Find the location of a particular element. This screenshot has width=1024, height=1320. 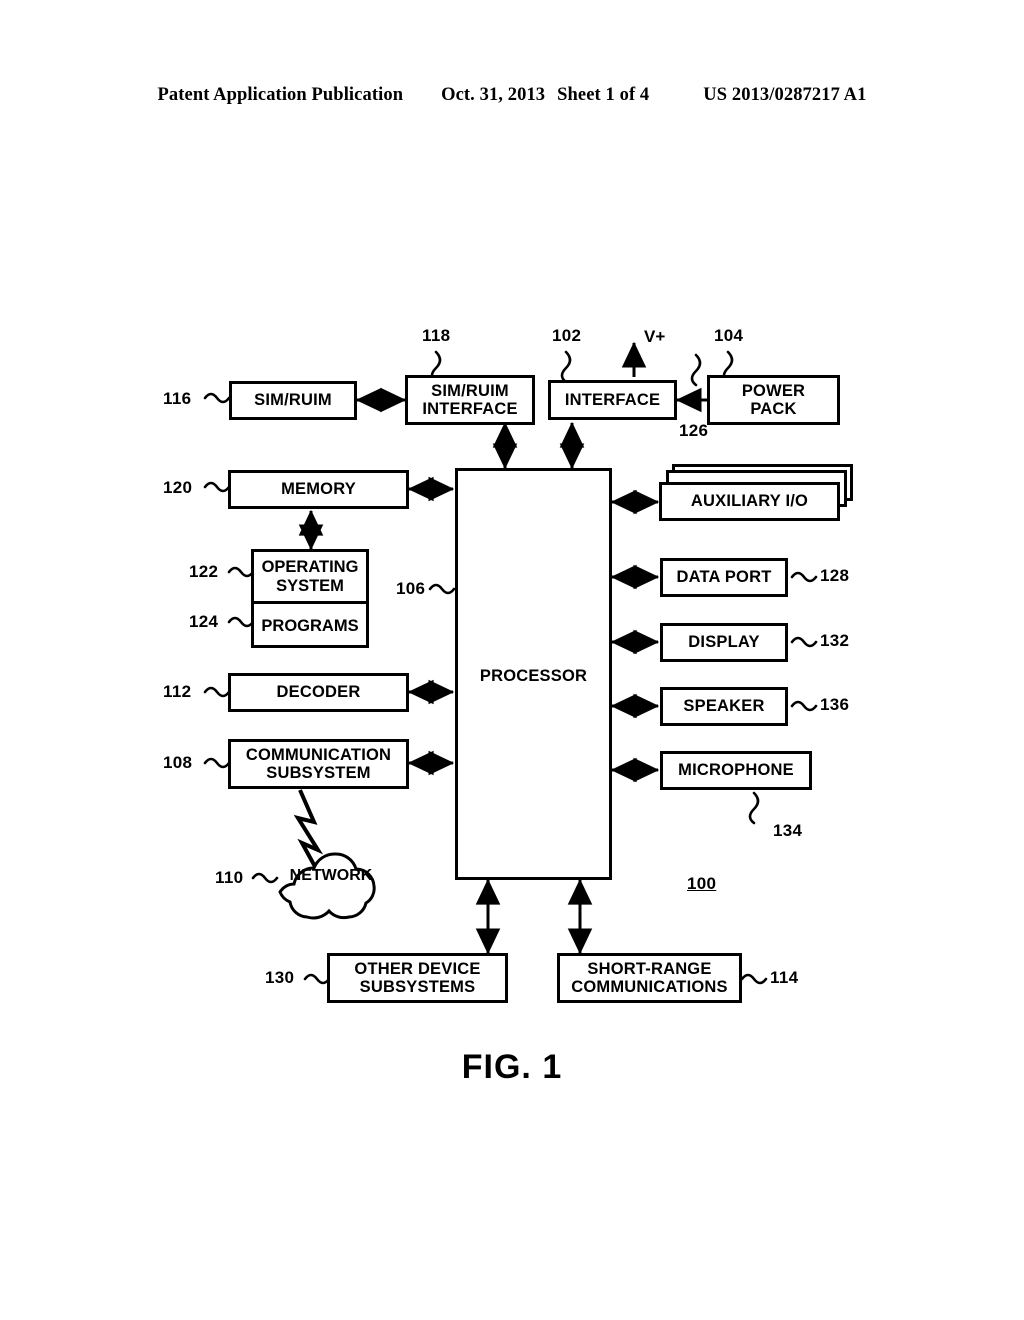

block-communication-subsystem-label: COMMUNICATION SUBSYSTEM is located at coordinates (318, 763).